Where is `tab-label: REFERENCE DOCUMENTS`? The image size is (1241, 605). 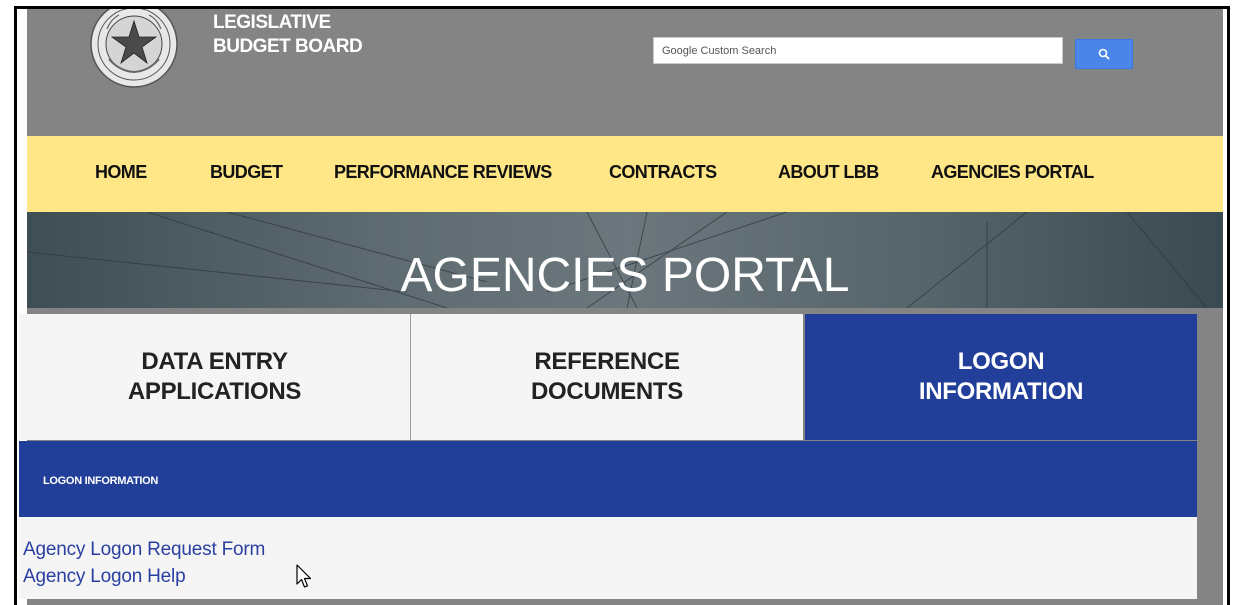
tab-label: REFERENCE DOCUMENTS is located at coordinates (607, 377).